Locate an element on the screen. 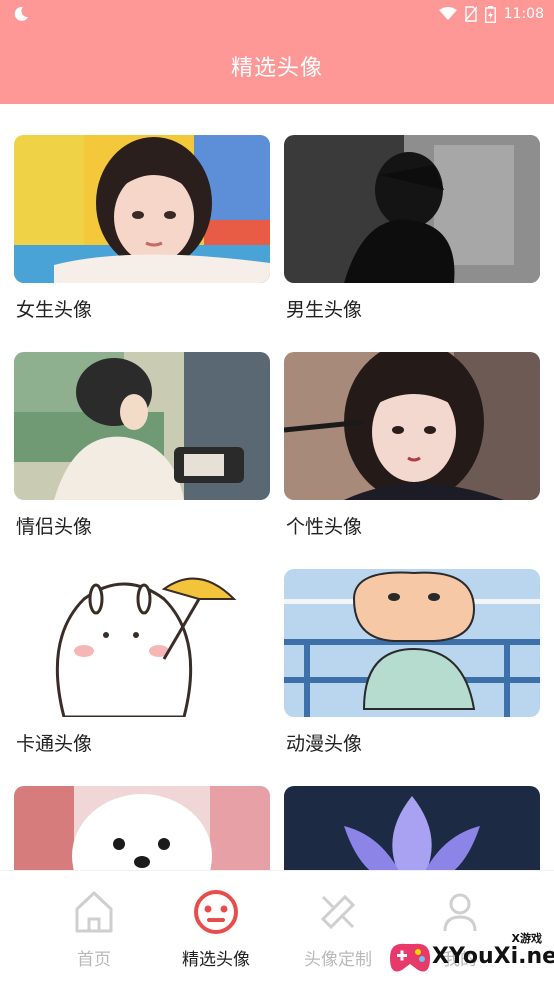 The width and height of the screenshot is (554, 986). category-card-lotus is located at coordinates (412, 828).